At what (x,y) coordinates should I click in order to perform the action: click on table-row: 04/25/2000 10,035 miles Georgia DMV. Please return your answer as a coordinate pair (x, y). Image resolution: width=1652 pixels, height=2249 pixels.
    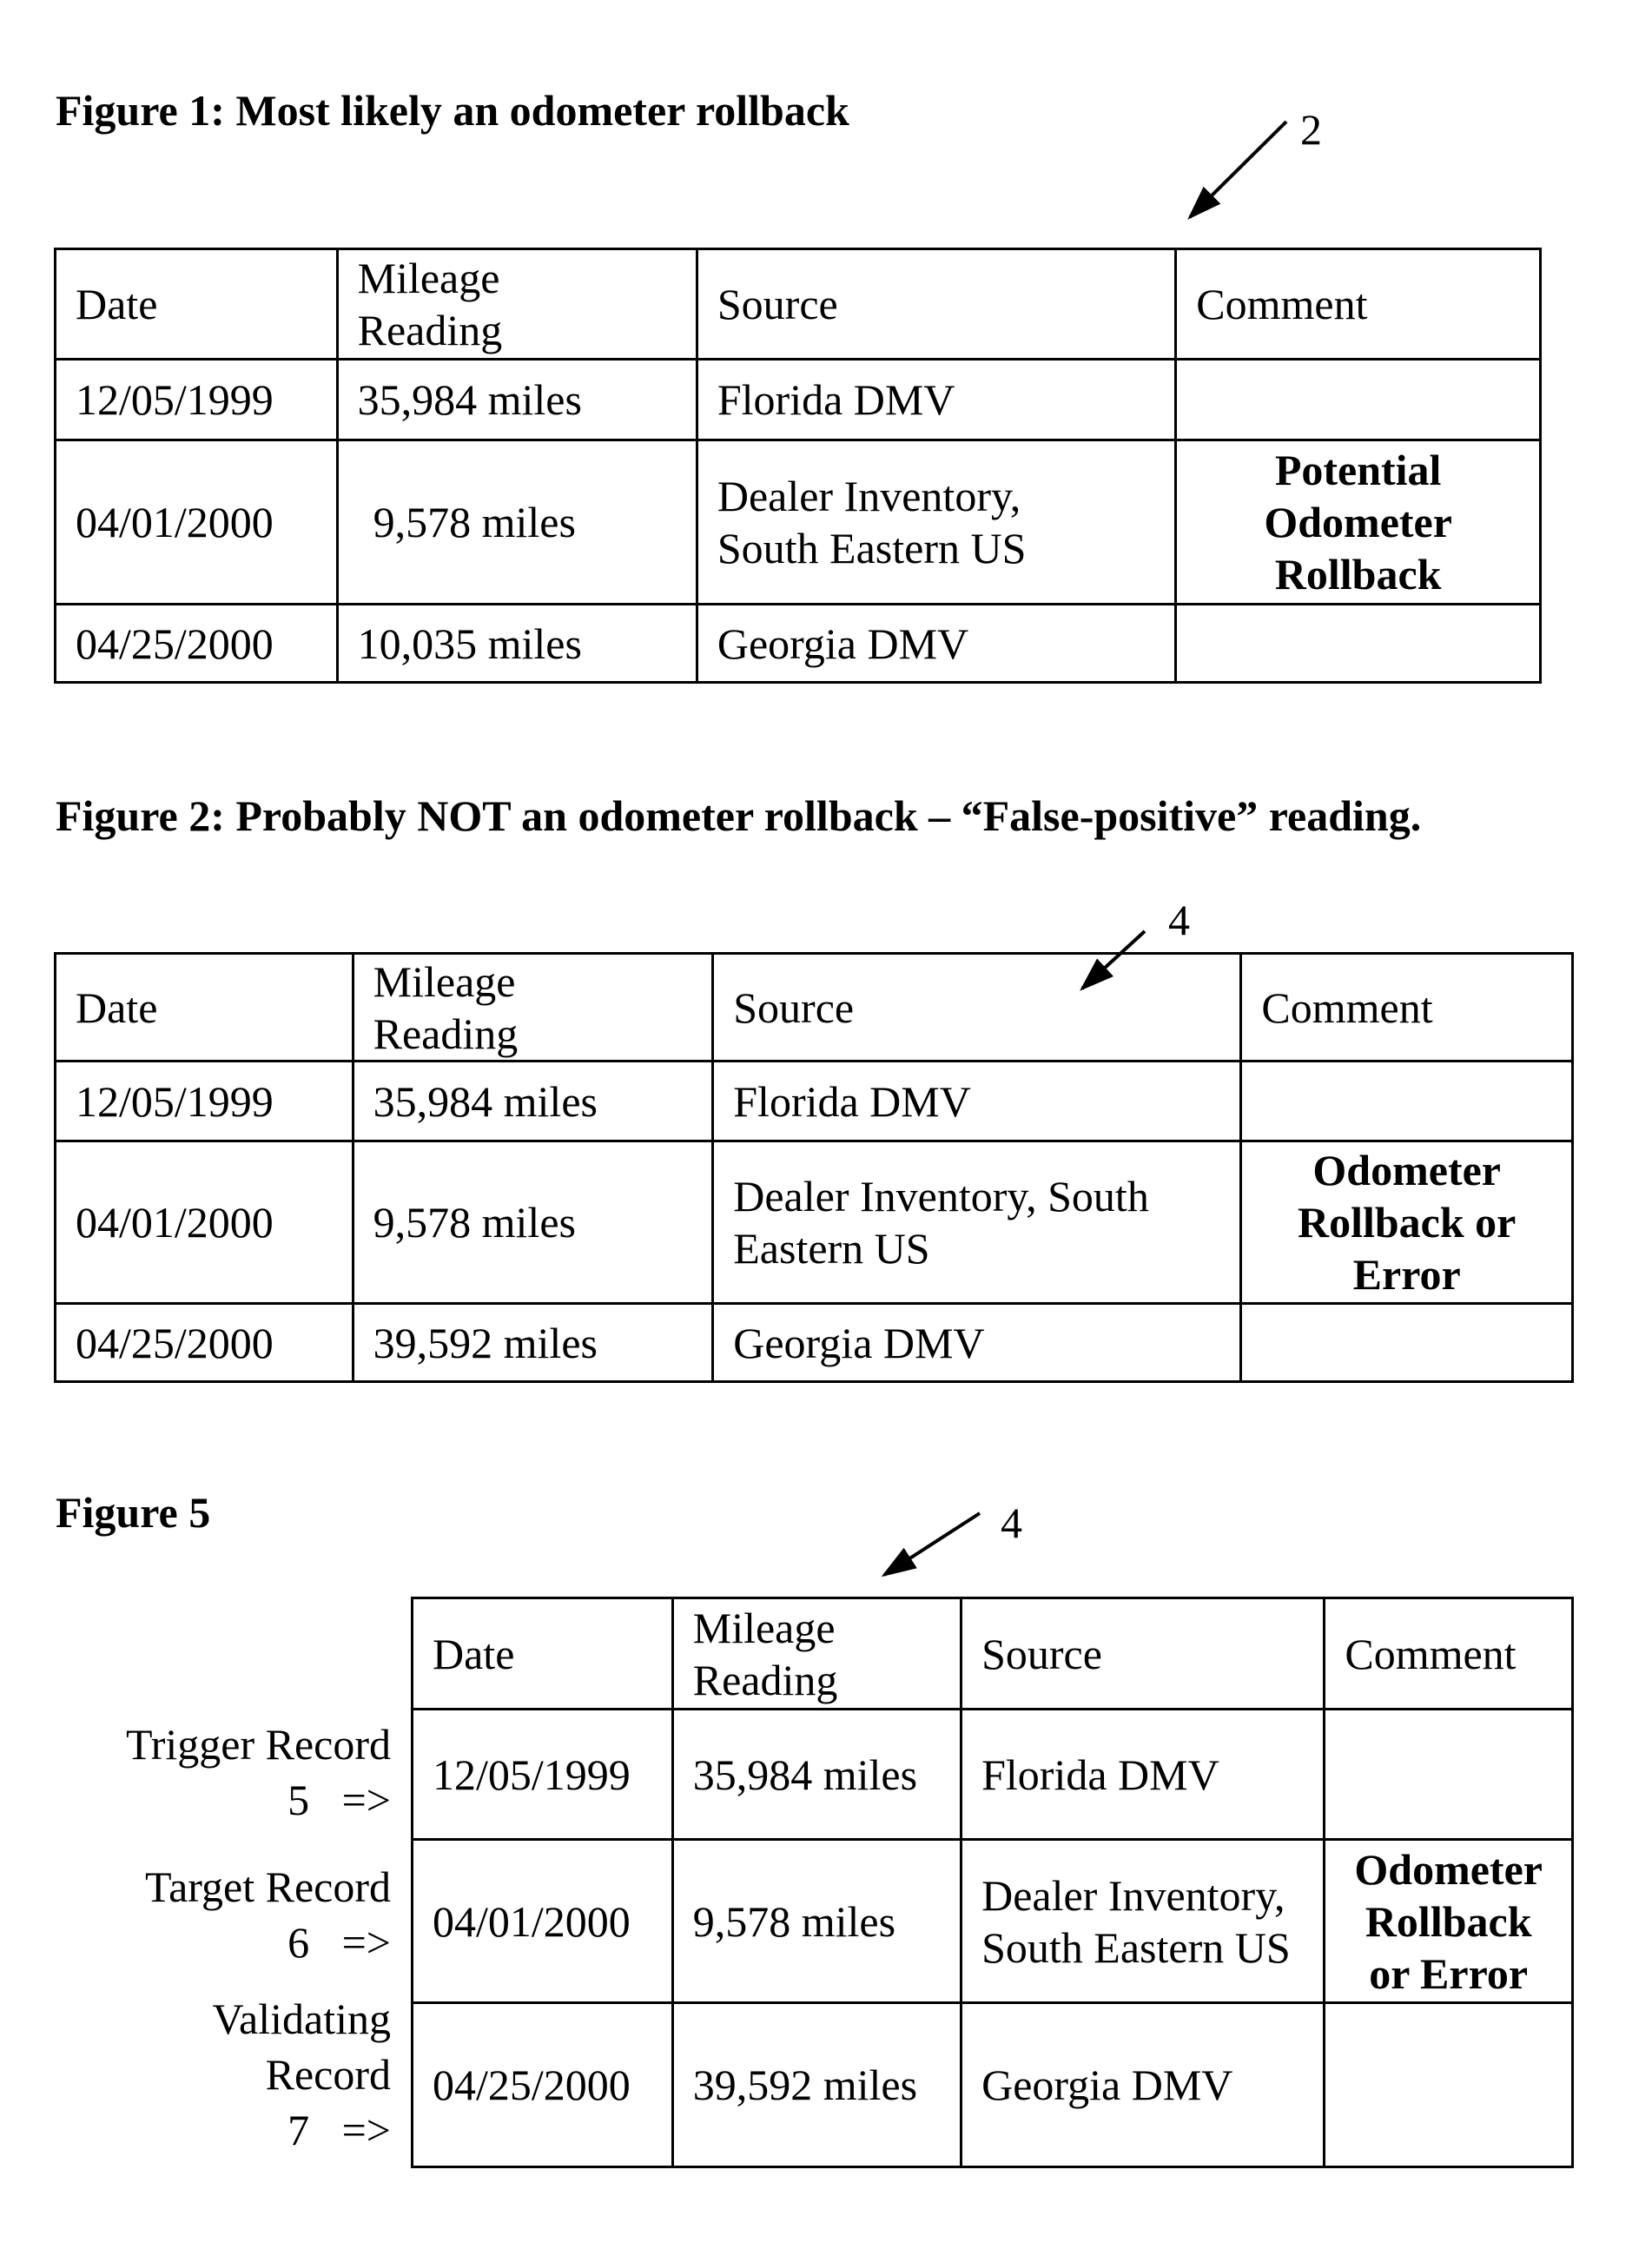
    Looking at the image, I should click on (798, 643).